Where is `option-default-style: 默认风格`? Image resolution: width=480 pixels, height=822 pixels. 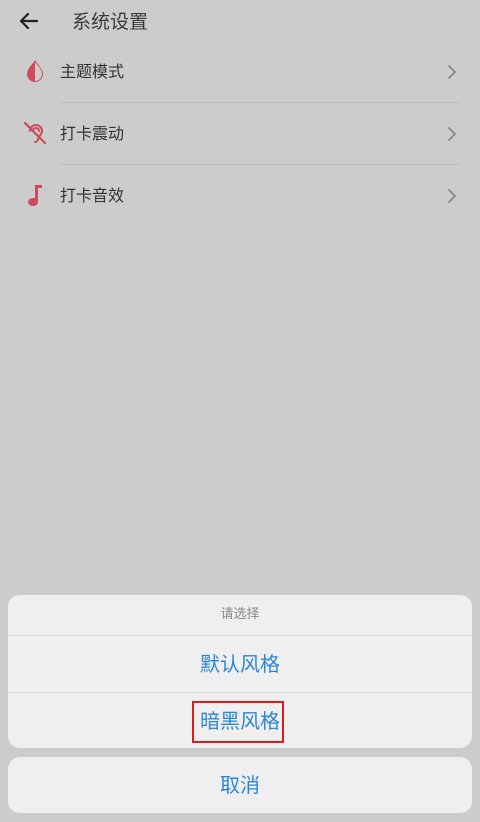
option-default-style: 默认风格 is located at coordinates (240, 664).